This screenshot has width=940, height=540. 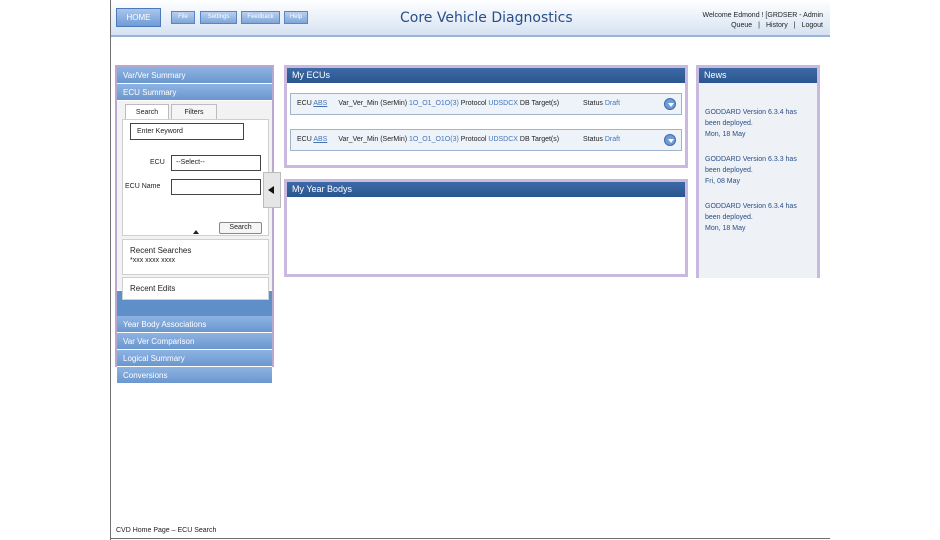 I want to click on file-menu-button: File, so click(x=183, y=17).